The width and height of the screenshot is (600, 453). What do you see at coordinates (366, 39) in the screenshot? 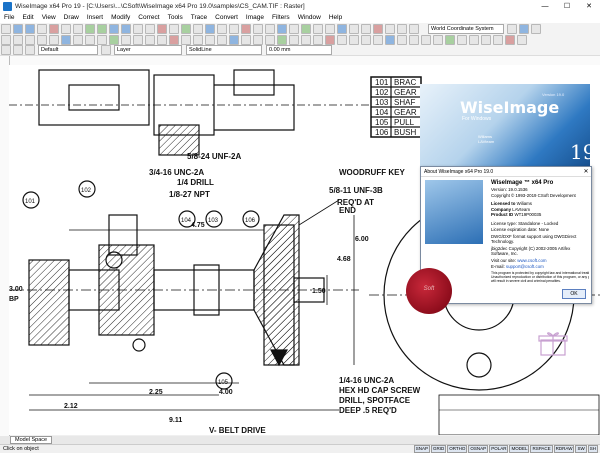
I see `raster-edge-icon` at bounding box center [366, 39].